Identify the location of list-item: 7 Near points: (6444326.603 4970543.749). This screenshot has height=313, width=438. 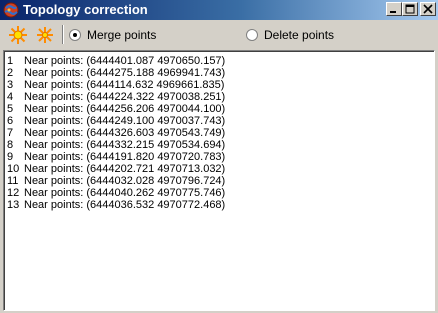
(116, 133).